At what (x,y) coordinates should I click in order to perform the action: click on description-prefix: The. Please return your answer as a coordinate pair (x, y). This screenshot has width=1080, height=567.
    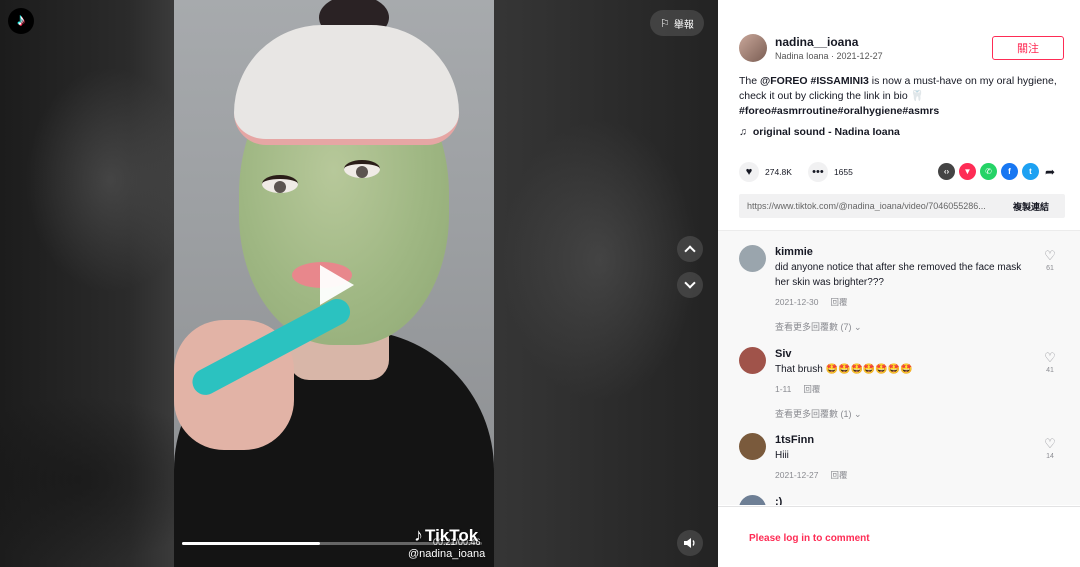
    Looking at the image, I should click on (750, 81).